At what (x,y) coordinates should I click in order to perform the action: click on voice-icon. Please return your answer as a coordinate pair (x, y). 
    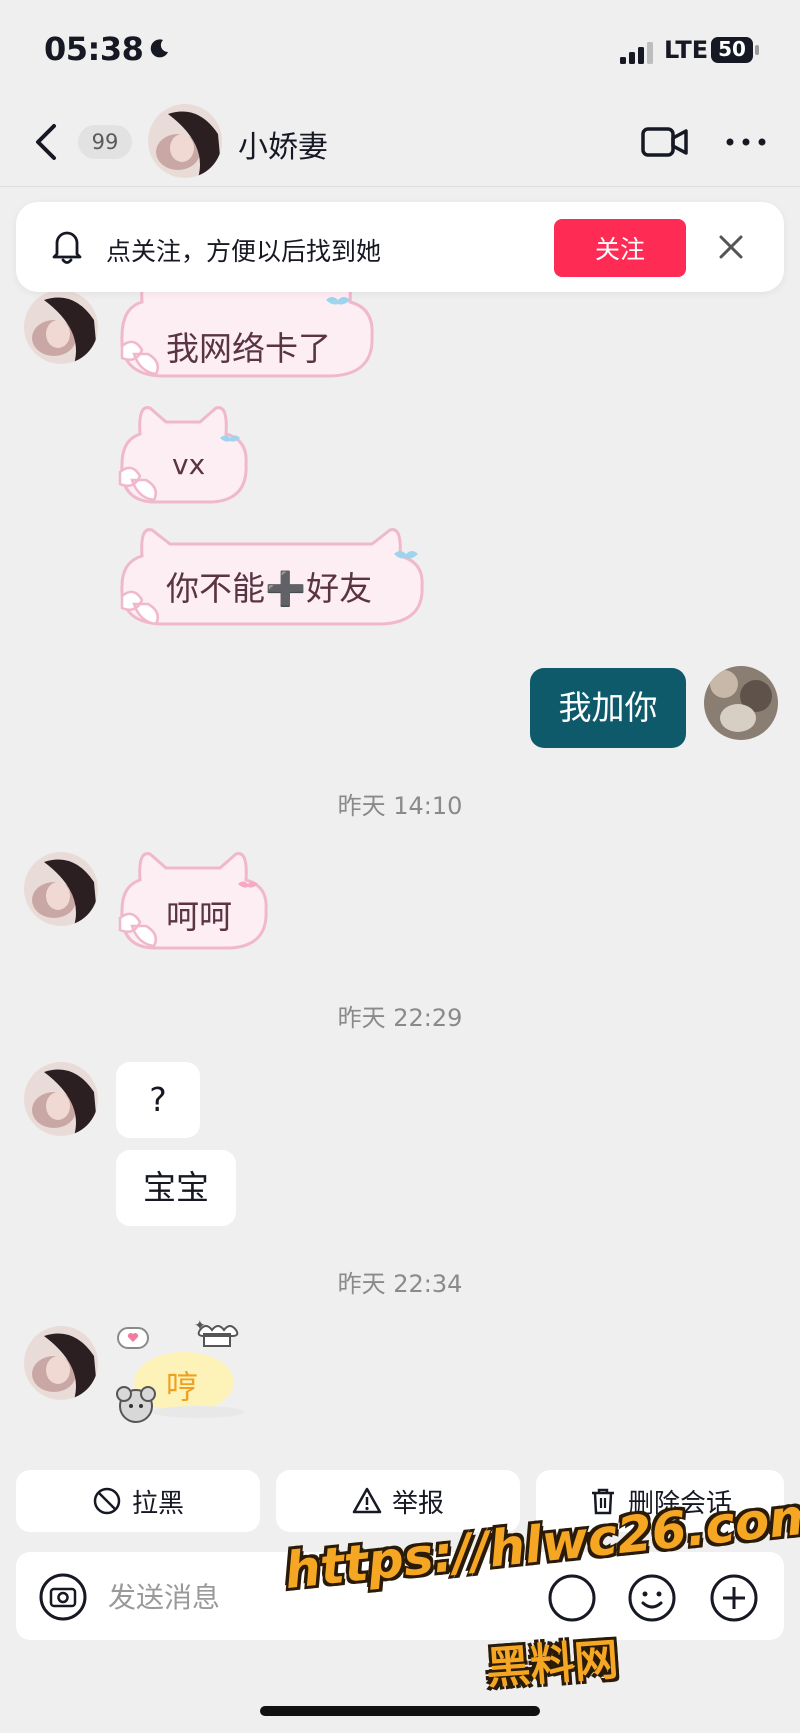
    Looking at the image, I should click on (572, 1598).